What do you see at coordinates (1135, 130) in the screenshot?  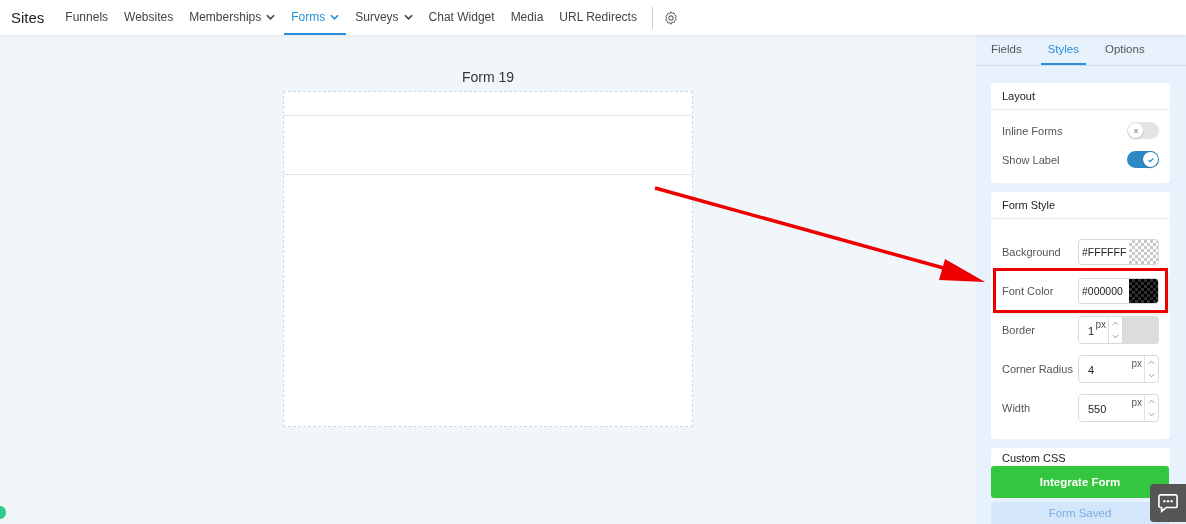 I see `close-icon` at bounding box center [1135, 130].